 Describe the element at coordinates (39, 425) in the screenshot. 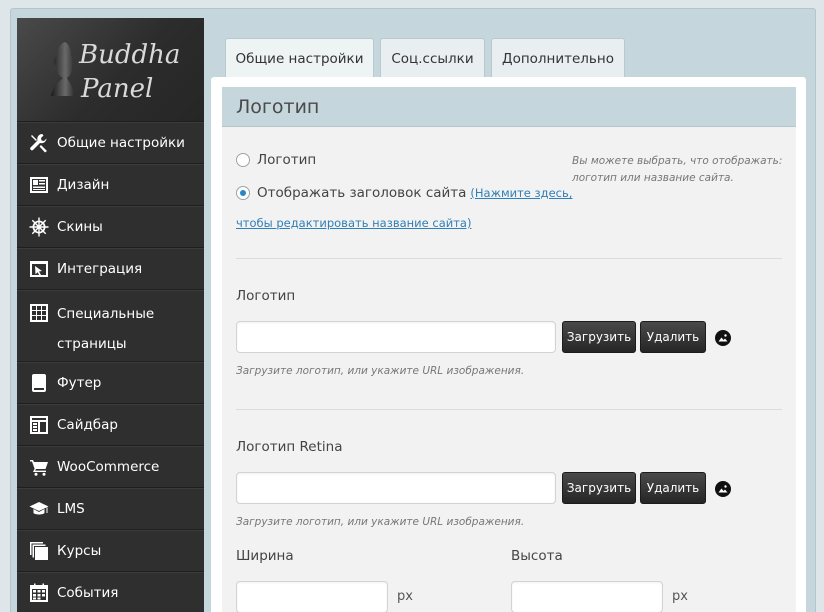

I see `sidebar-icon` at that location.